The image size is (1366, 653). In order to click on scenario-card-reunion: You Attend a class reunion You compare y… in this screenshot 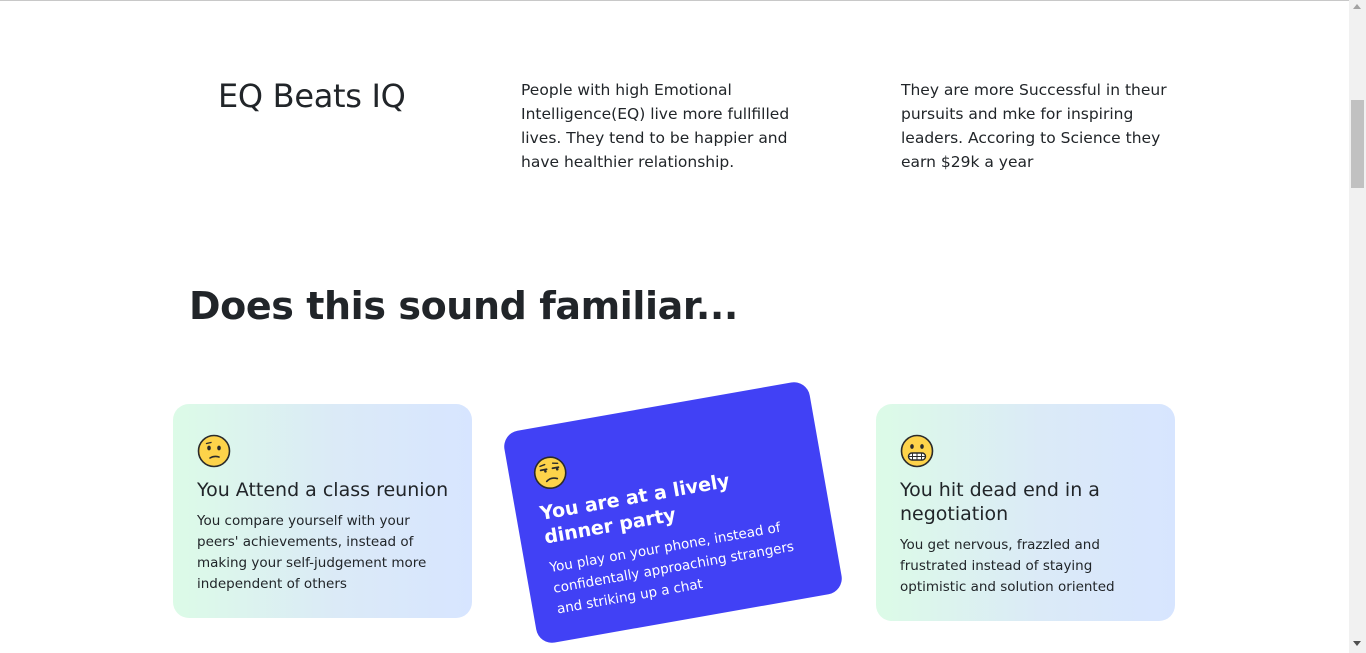, I will do `click(322, 511)`.